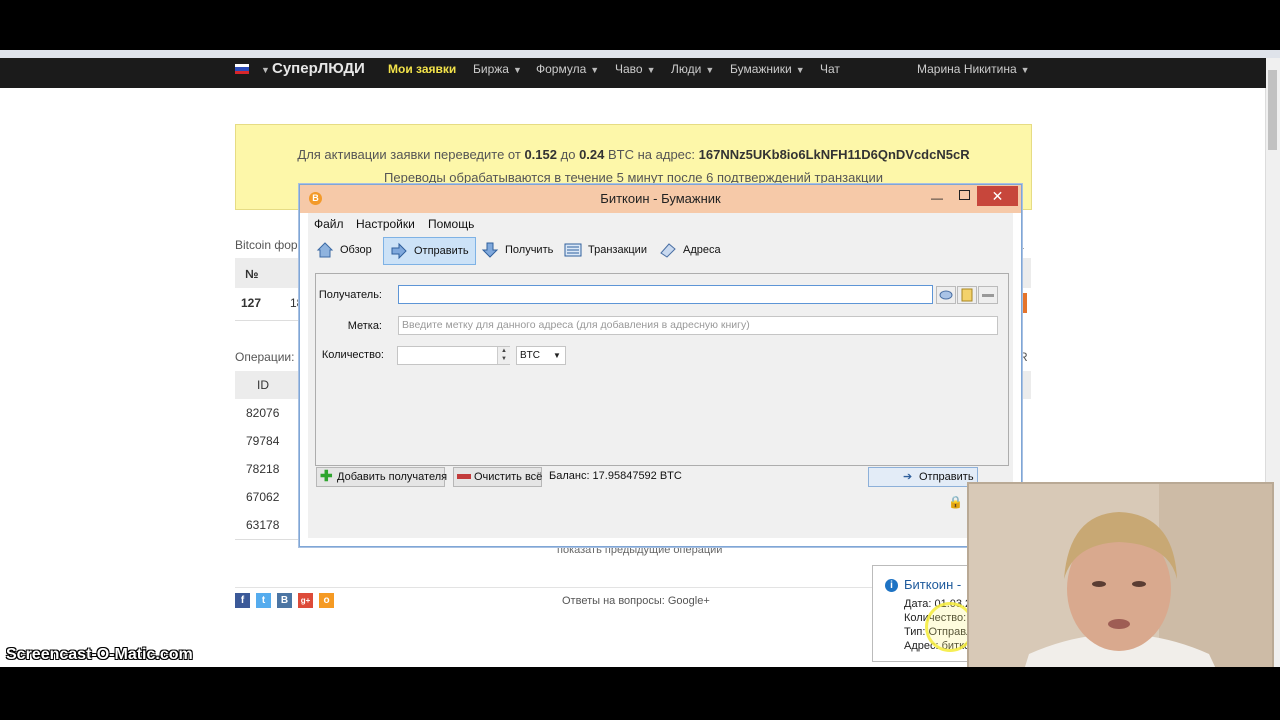 This screenshot has height=720, width=1280. I want to click on unit-select: BTC ▼, so click(541, 355).